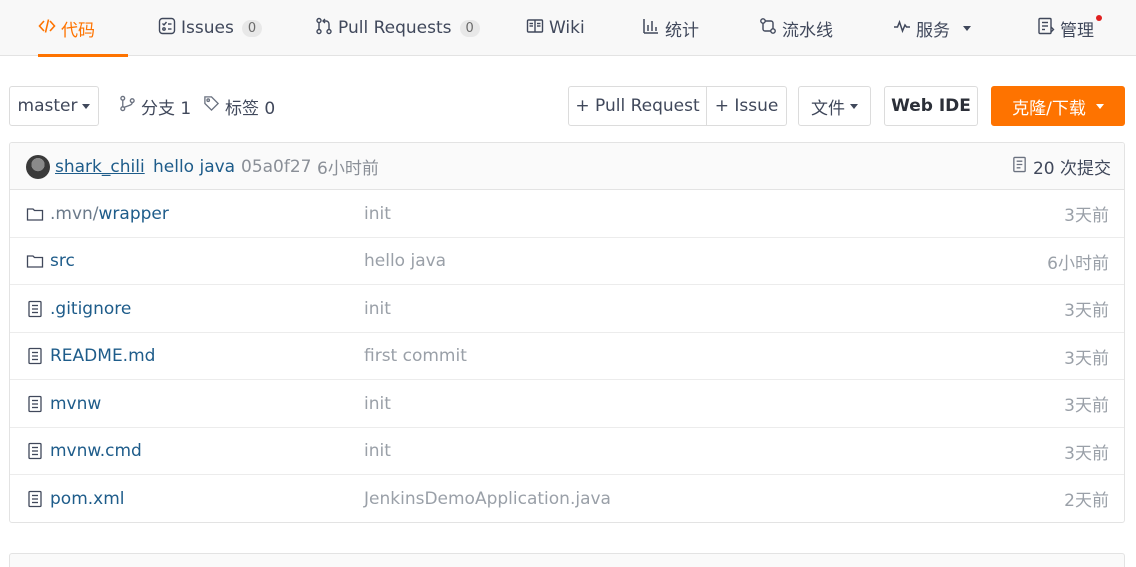 This screenshot has height=567, width=1136. Describe the element at coordinates (78, 30) in the screenshot. I see `tab-code-label: 代码` at that location.